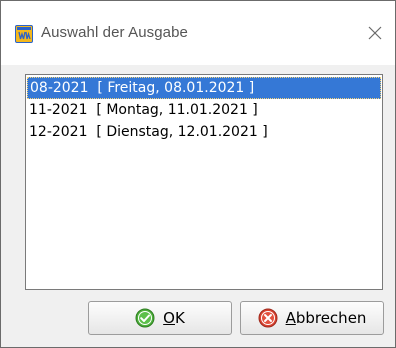 This screenshot has height=348, width=396. Describe the element at coordinates (174, 318) in the screenshot. I see `ok-button-label: OK` at that location.